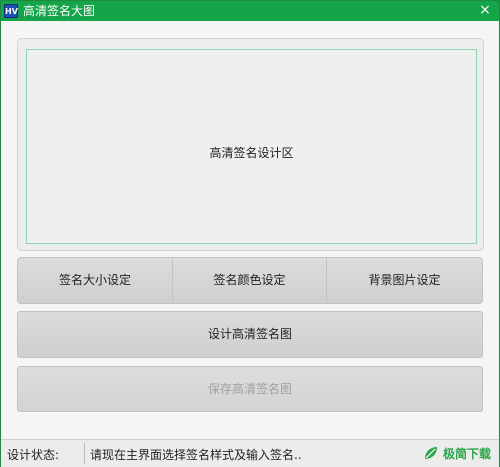  I want to click on status-divider, so click(84, 453).